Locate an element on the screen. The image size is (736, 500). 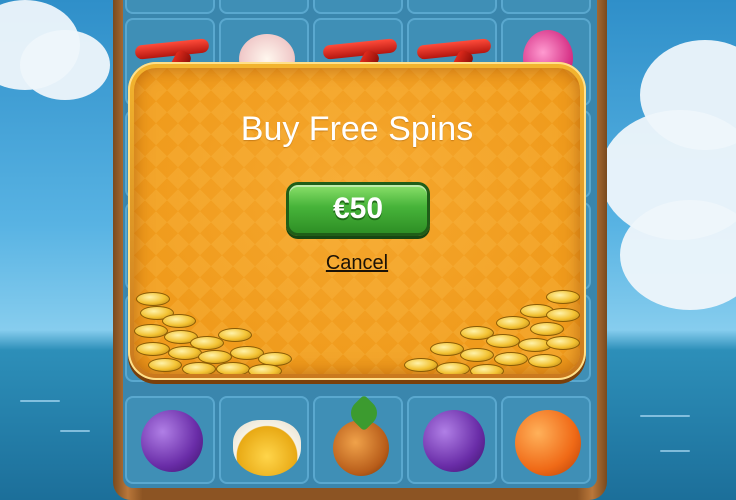
cancel-link: Cancel is located at coordinates (357, 263).